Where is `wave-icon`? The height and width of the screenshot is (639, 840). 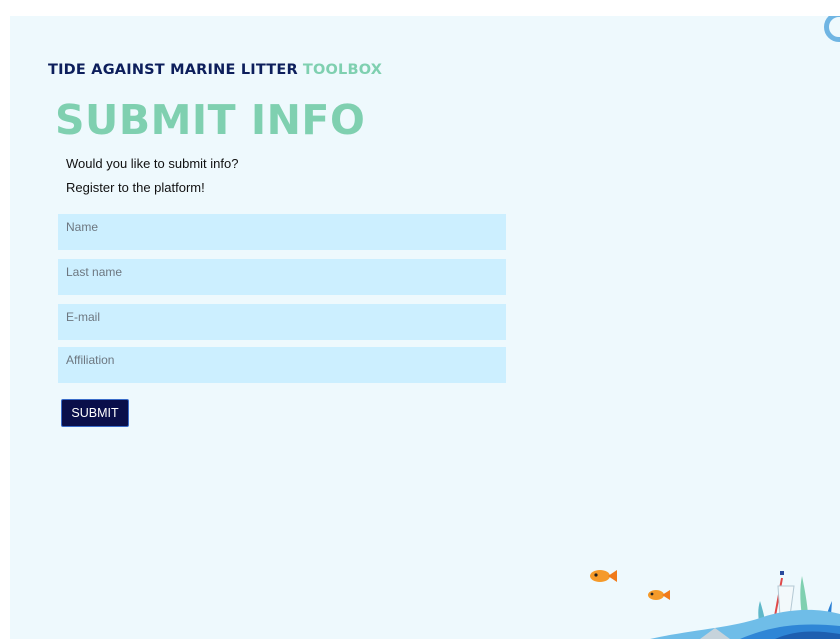
wave-icon is located at coordinates (745, 624).